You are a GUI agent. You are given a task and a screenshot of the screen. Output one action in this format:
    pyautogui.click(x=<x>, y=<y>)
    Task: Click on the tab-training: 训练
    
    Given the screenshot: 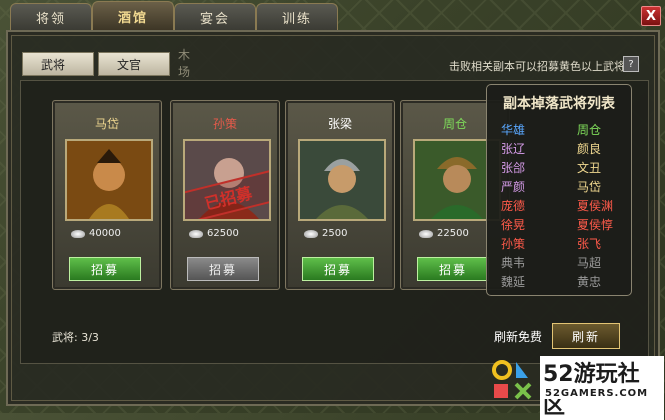 What is the action you would take?
    pyautogui.click(x=297, y=16)
    